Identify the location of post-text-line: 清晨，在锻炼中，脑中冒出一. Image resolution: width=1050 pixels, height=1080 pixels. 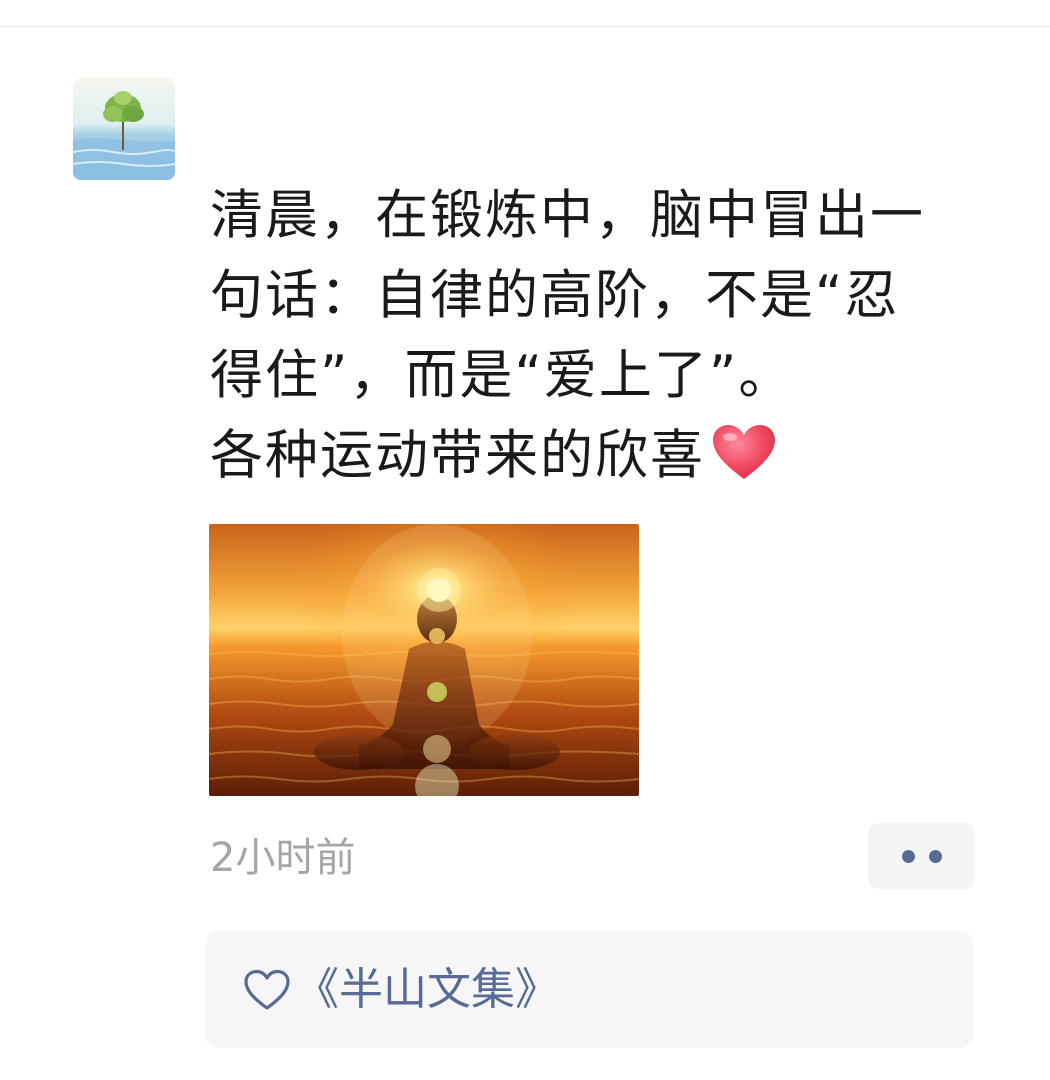
(567, 215).